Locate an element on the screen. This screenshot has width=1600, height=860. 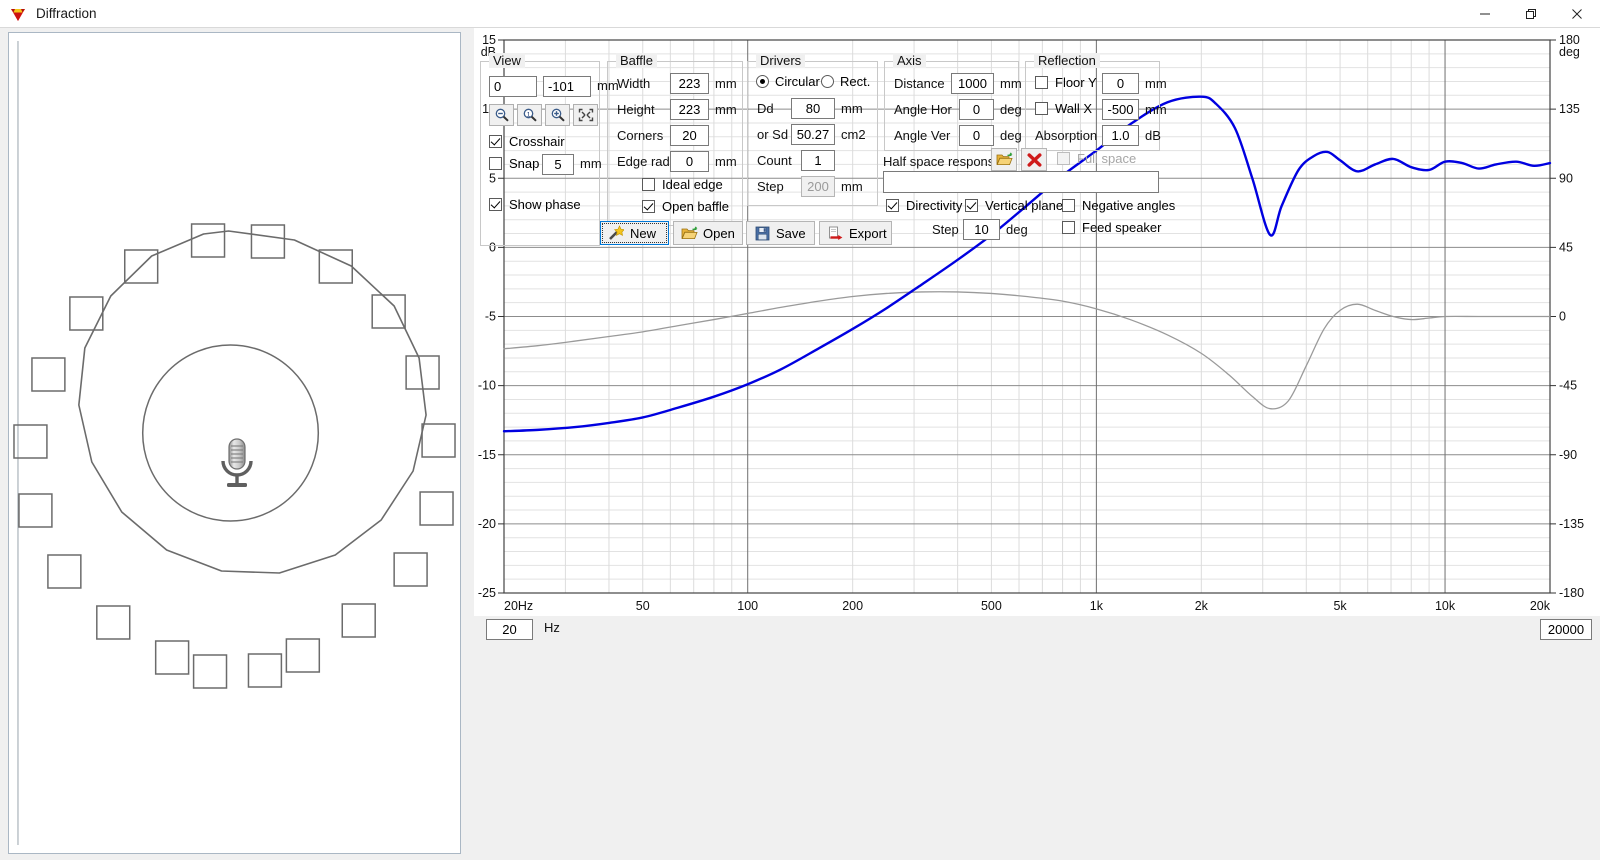
fit-to-window-icon is located at coordinates (585, 115).